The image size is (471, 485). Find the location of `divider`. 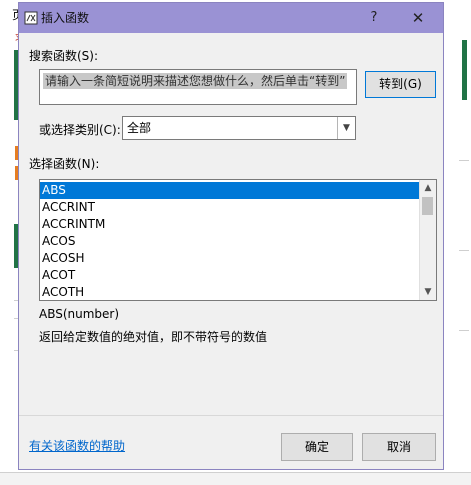

divider is located at coordinates (231, 415).